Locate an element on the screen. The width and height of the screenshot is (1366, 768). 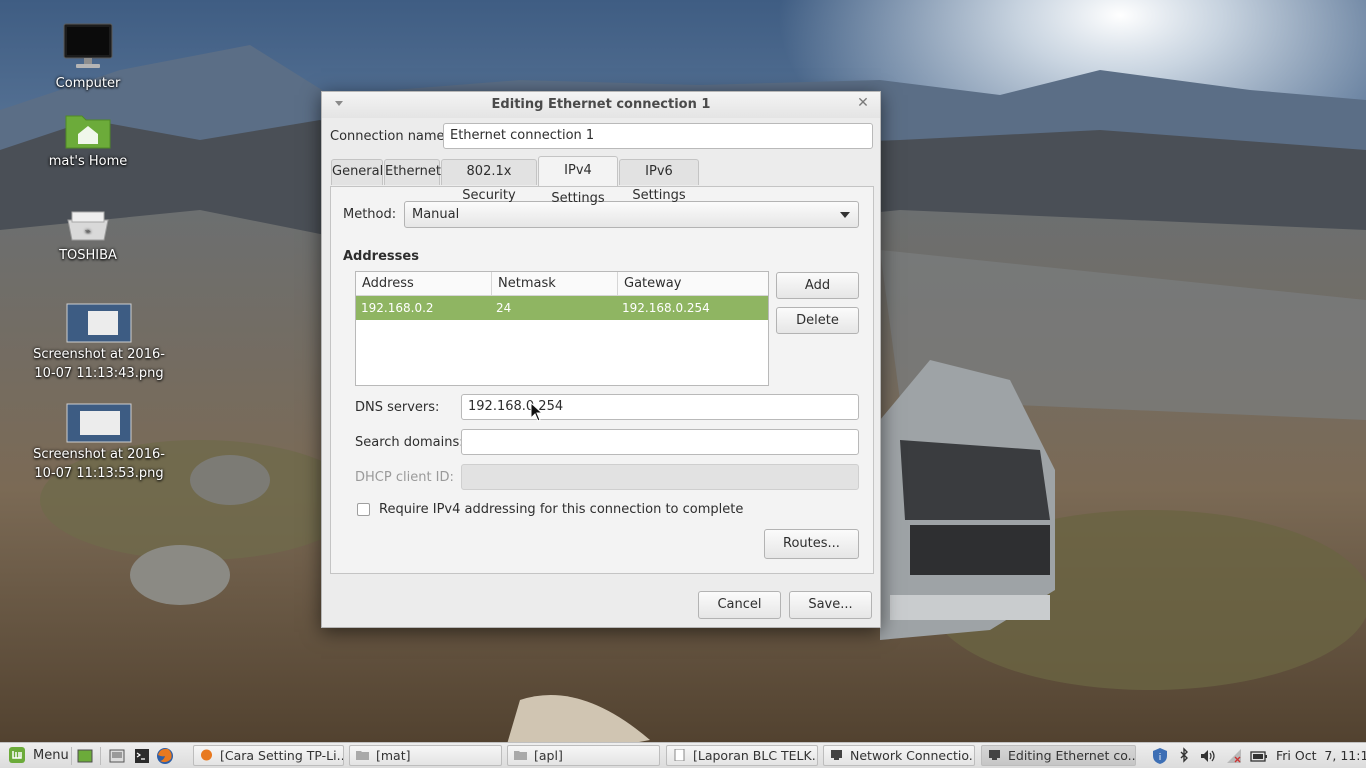
terminal-launcher-icon is located at coordinates (142, 756).